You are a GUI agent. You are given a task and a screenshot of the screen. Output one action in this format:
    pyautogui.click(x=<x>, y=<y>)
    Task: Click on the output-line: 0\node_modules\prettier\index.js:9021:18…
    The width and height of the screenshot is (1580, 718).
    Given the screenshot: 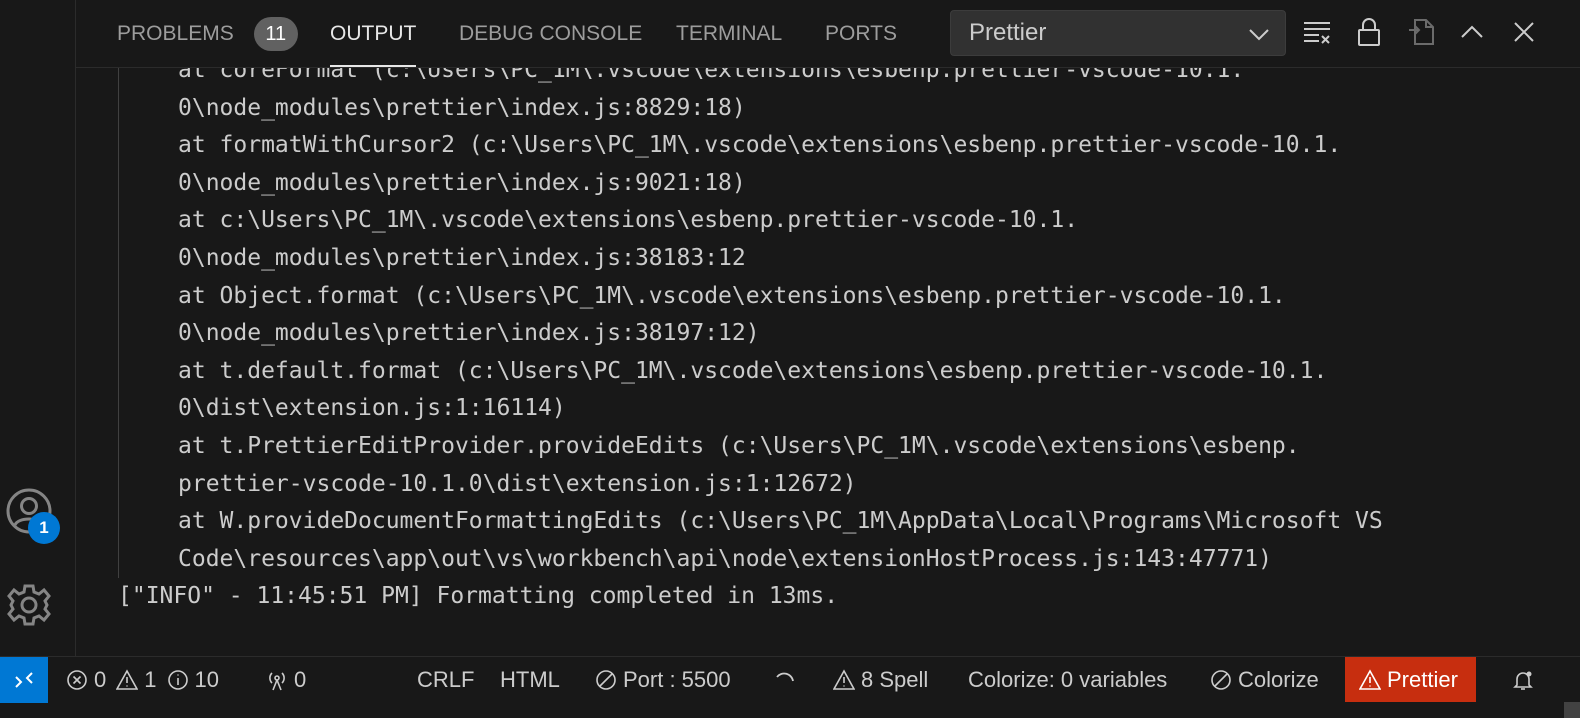 What is the action you would take?
    pyautogui.click(x=462, y=182)
    